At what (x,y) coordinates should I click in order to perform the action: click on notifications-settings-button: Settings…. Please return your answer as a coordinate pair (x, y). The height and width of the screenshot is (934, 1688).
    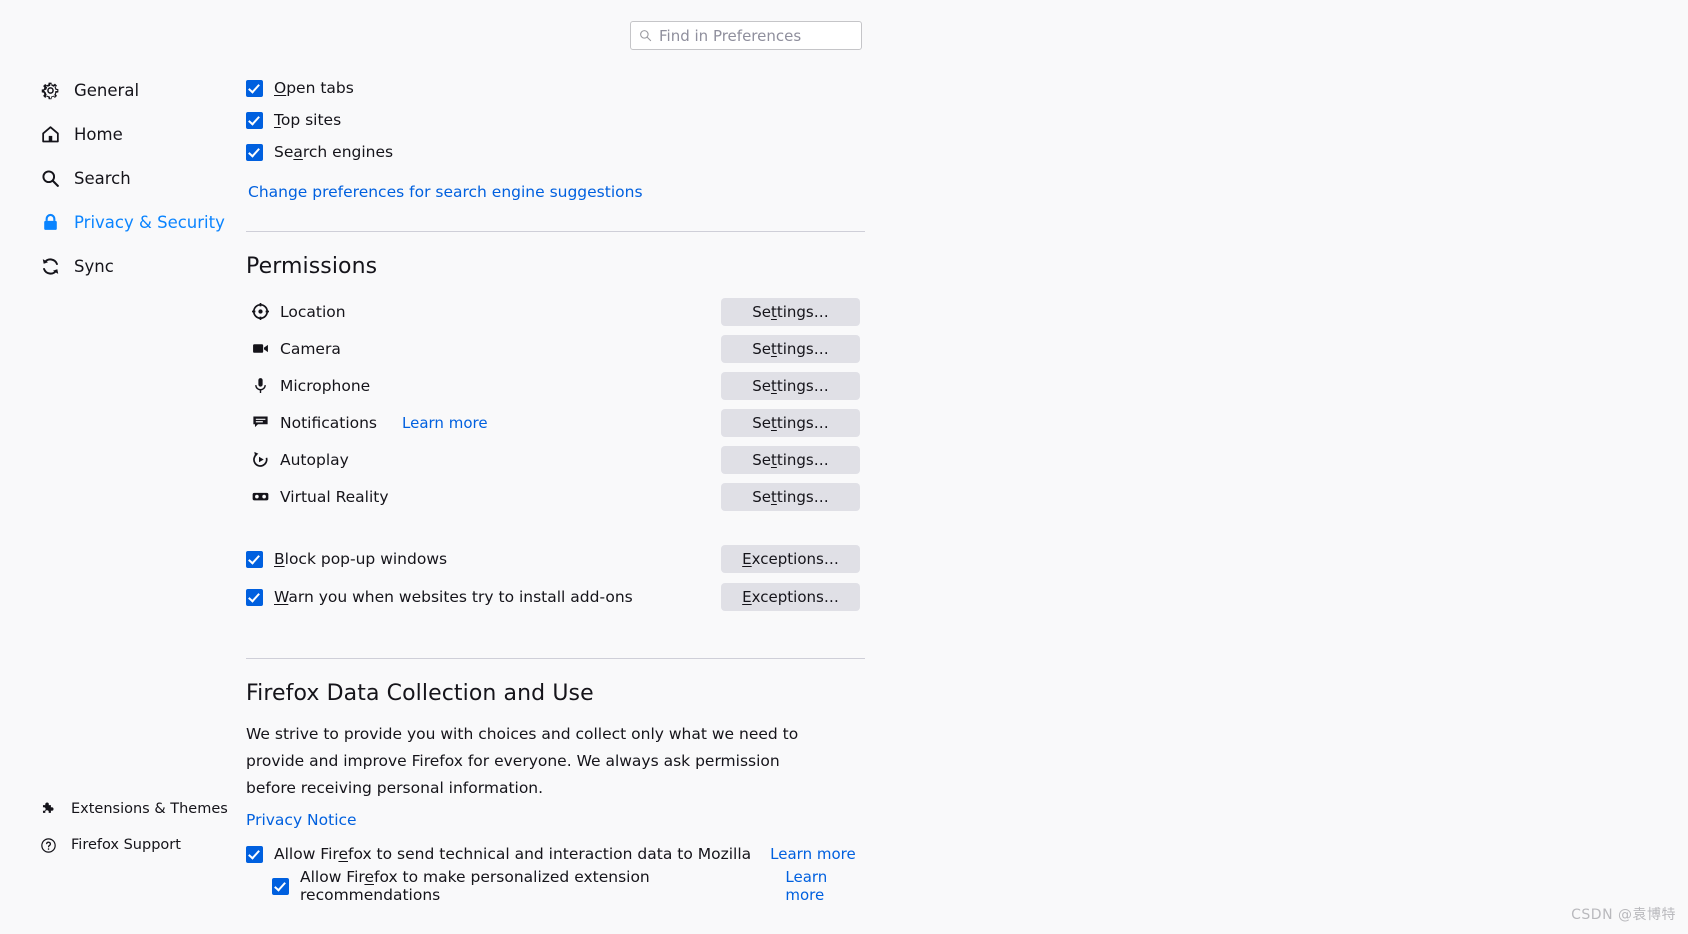
    Looking at the image, I should click on (790, 422).